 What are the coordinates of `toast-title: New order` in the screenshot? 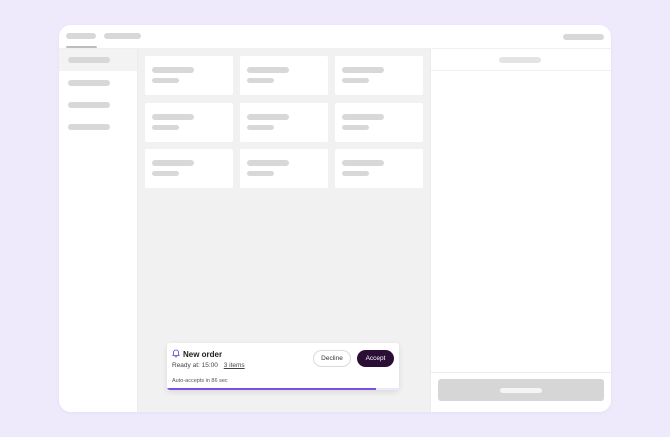 It's located at (203, 354).